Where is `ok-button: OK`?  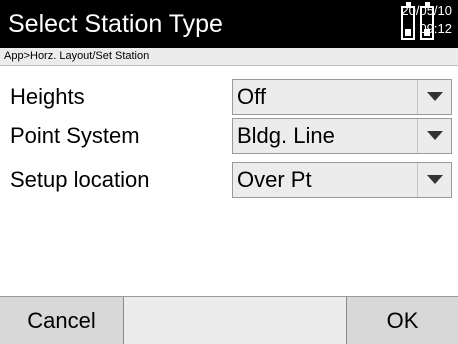 ok-button: OK is located at coordinates (402, 320).